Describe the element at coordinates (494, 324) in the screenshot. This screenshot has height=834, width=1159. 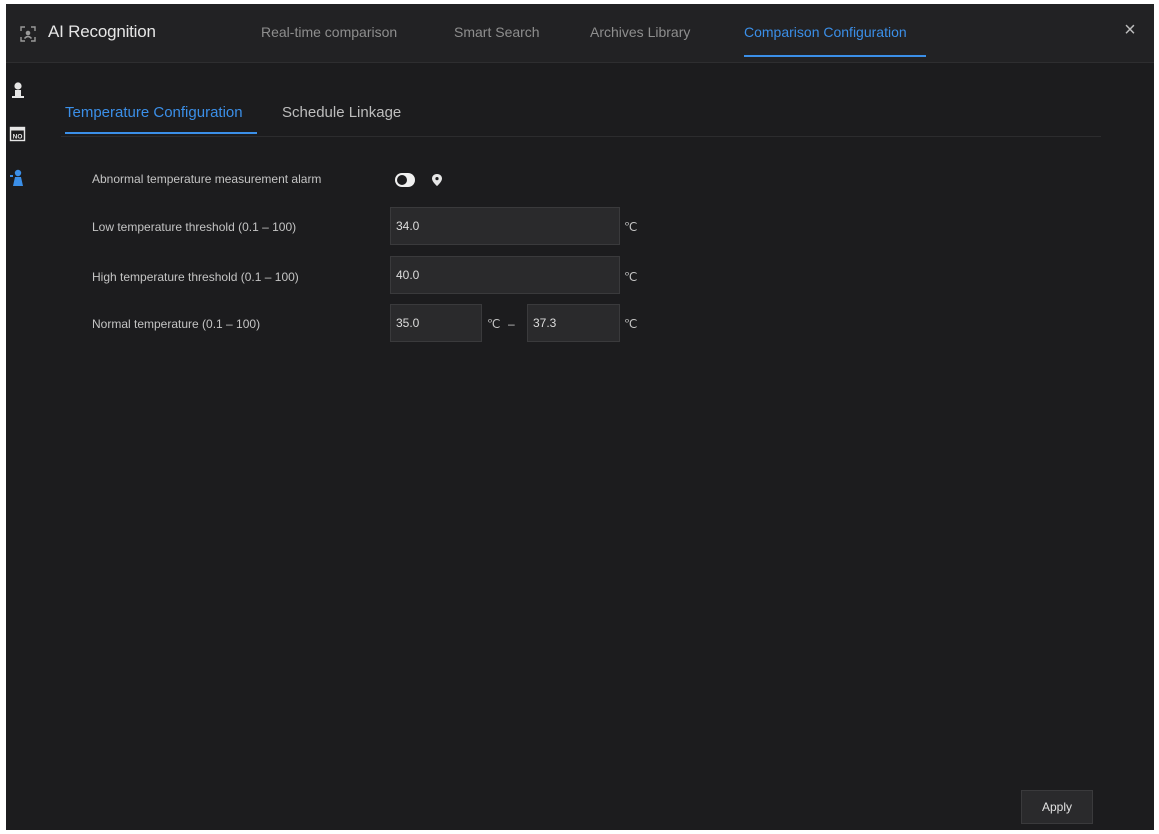
I see `normal-min-unit: ℃` at that location.